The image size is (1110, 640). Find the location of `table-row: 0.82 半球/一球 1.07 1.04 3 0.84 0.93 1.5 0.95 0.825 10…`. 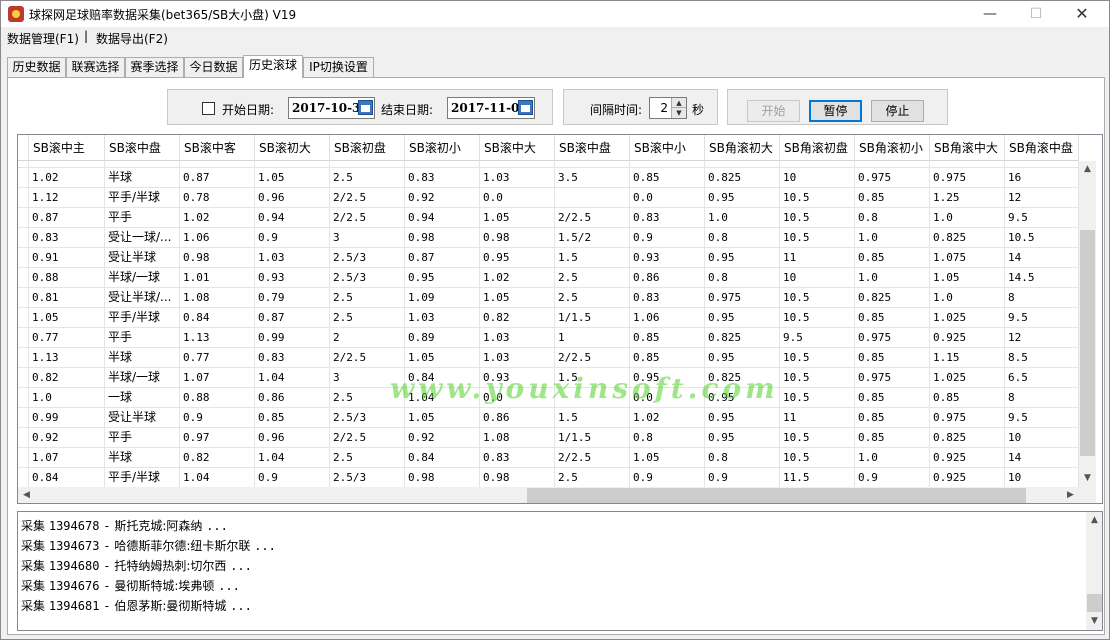

table-row: 0.82 半球/一球 1.07 1.04 3 0.84 0.93 1.5 0.95 0.825 10… is located at coordinates (548, 378).